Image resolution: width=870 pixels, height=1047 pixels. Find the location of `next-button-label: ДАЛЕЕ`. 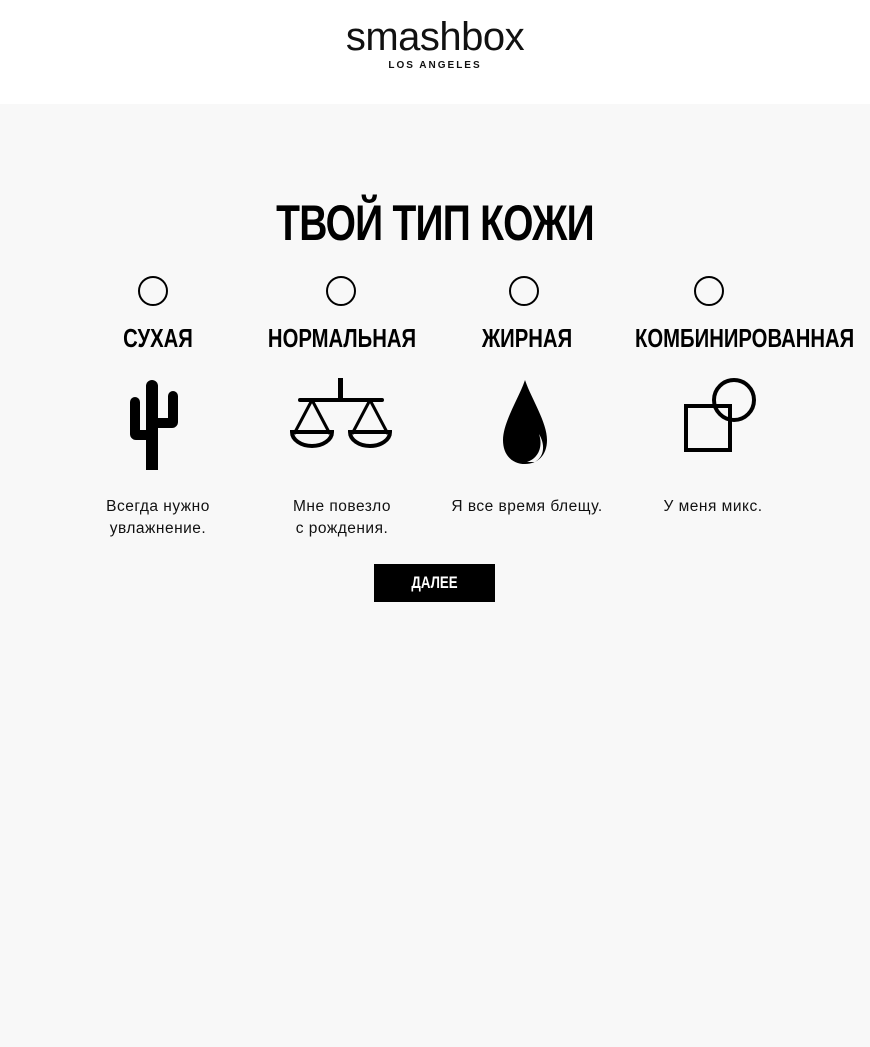

next-button-label: ДАЛЕЕ is located at coordinates (434, 582).